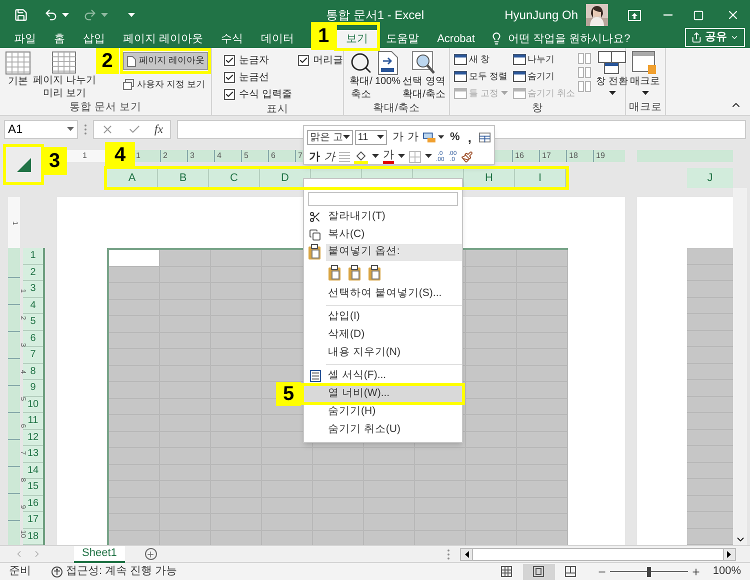 This screenshot has width=750, height=580. Describe the element at coordinates (300, 155) in the screenshot. I see `ruler-number: 7` at that location.